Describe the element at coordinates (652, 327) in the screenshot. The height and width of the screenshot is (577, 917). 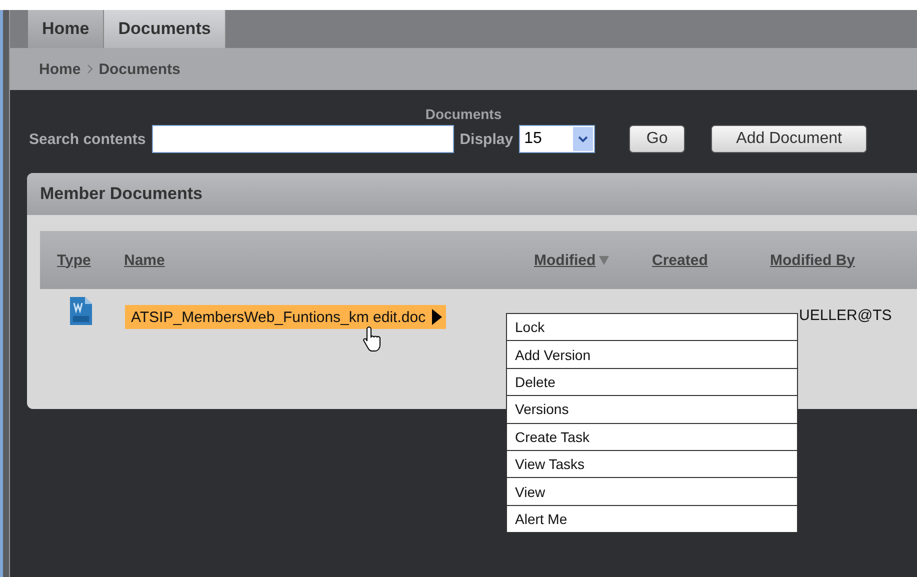
I see `menu-item: Lock` at that location.